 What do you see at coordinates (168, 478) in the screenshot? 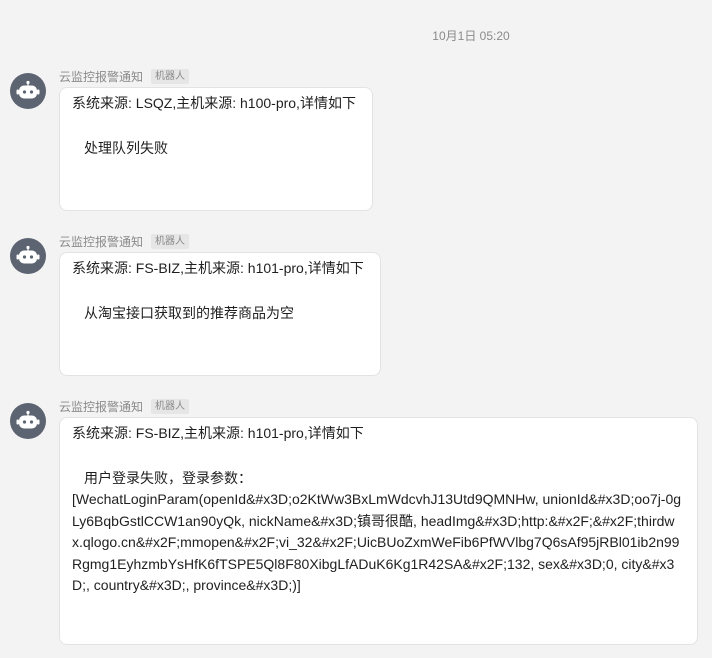
I see `message-body-text: 用户登录失败，登录参数：` at bounding box center [168, 478].